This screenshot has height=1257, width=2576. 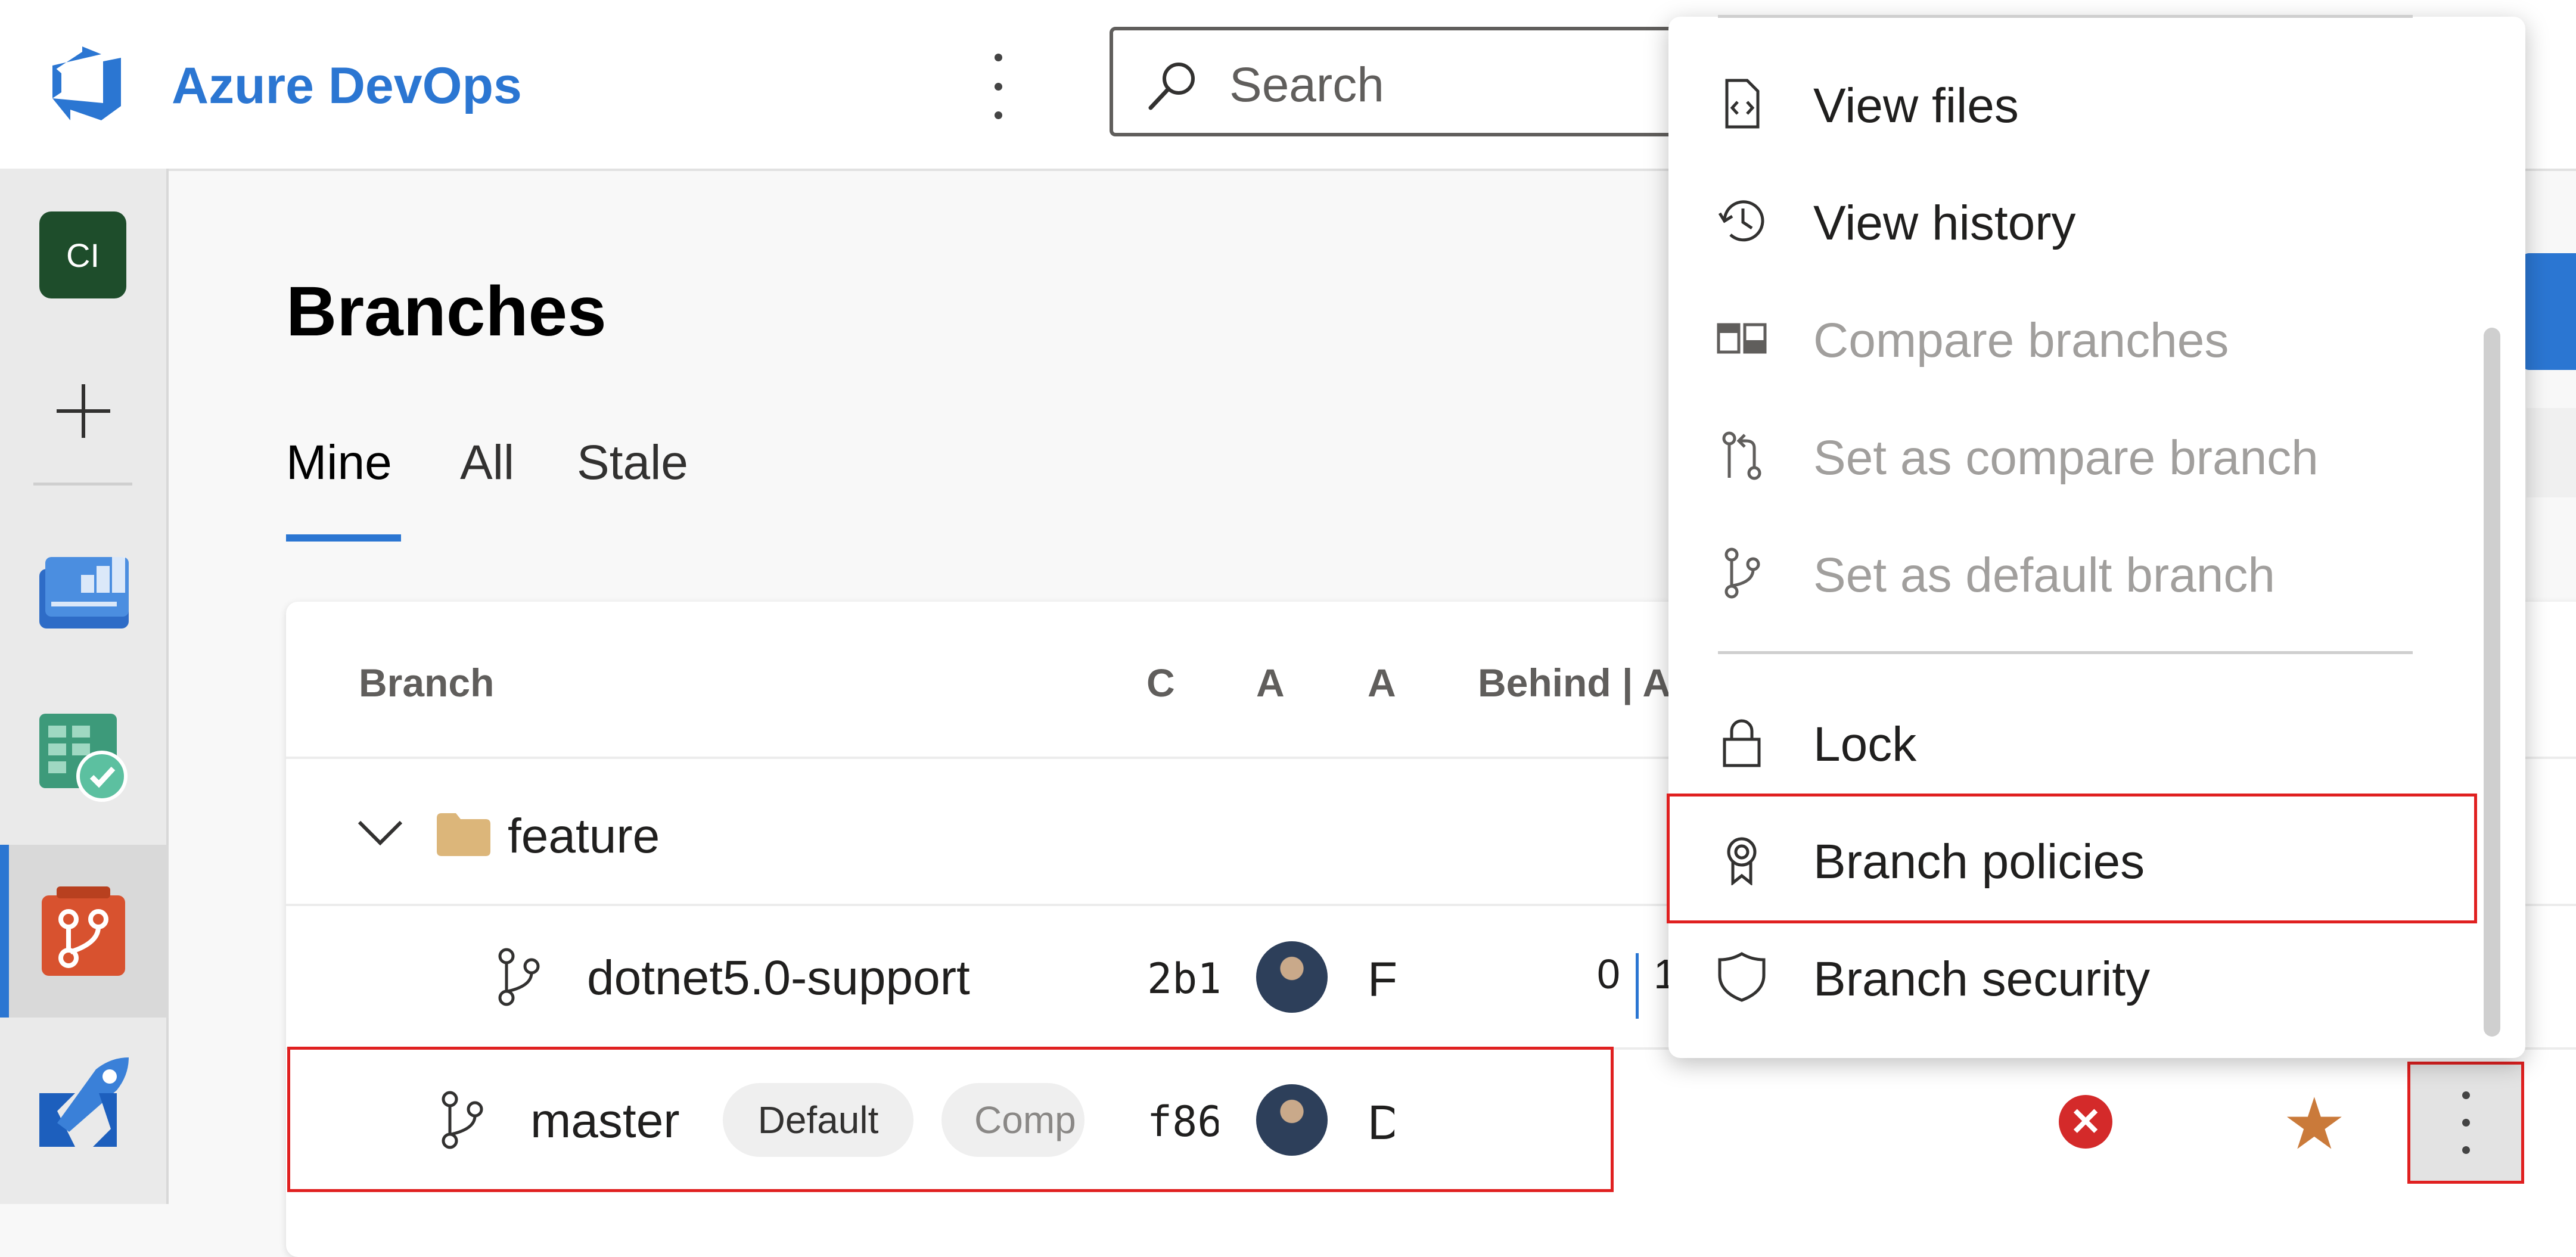 I want to click on menu-item-label: View history, so click(x=1944, y=223).